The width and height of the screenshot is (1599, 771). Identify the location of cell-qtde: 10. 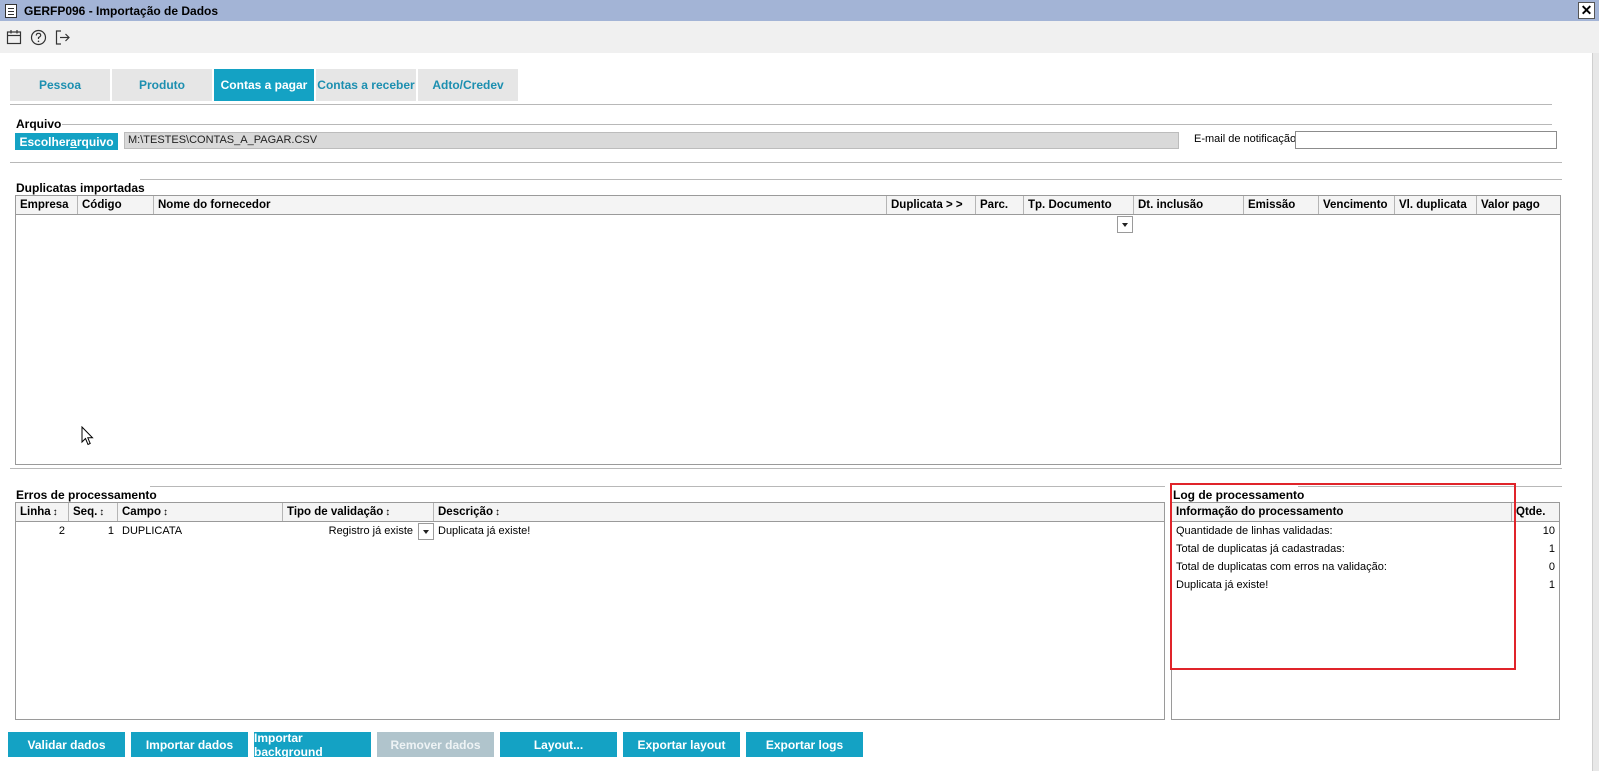
(1548, 531).